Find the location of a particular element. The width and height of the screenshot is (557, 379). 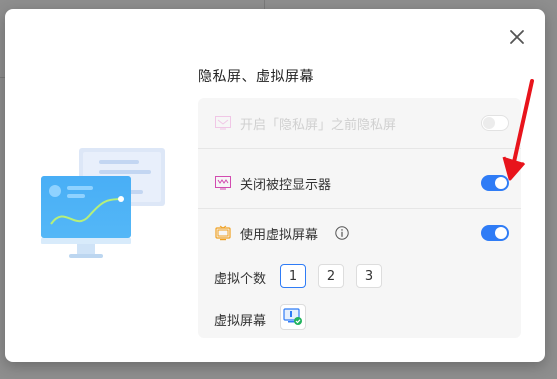

virtual-count-label: 虚拟个数 is located at coordinates (240, 279).